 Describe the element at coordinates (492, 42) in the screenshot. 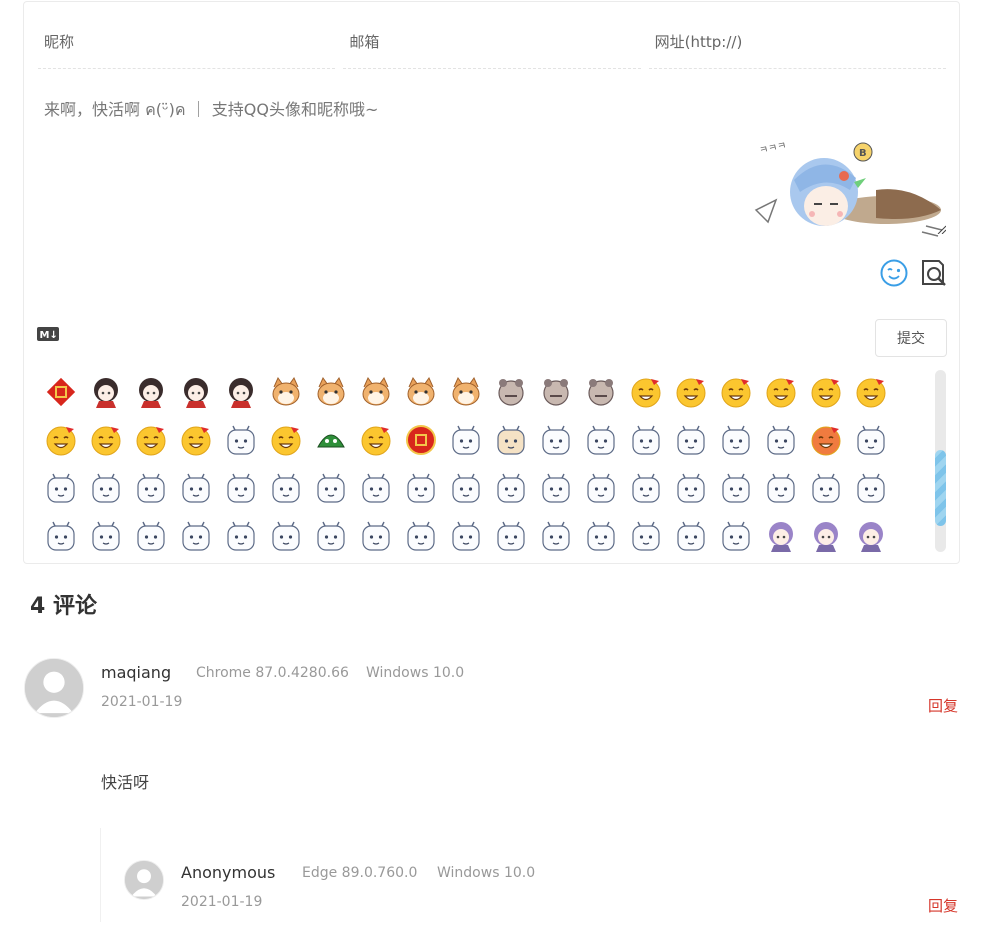

I see `email-input` at that location.